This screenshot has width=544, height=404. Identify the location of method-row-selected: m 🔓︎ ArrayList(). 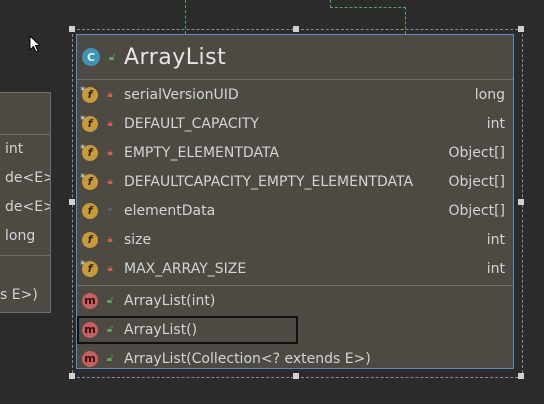
(295, 329).